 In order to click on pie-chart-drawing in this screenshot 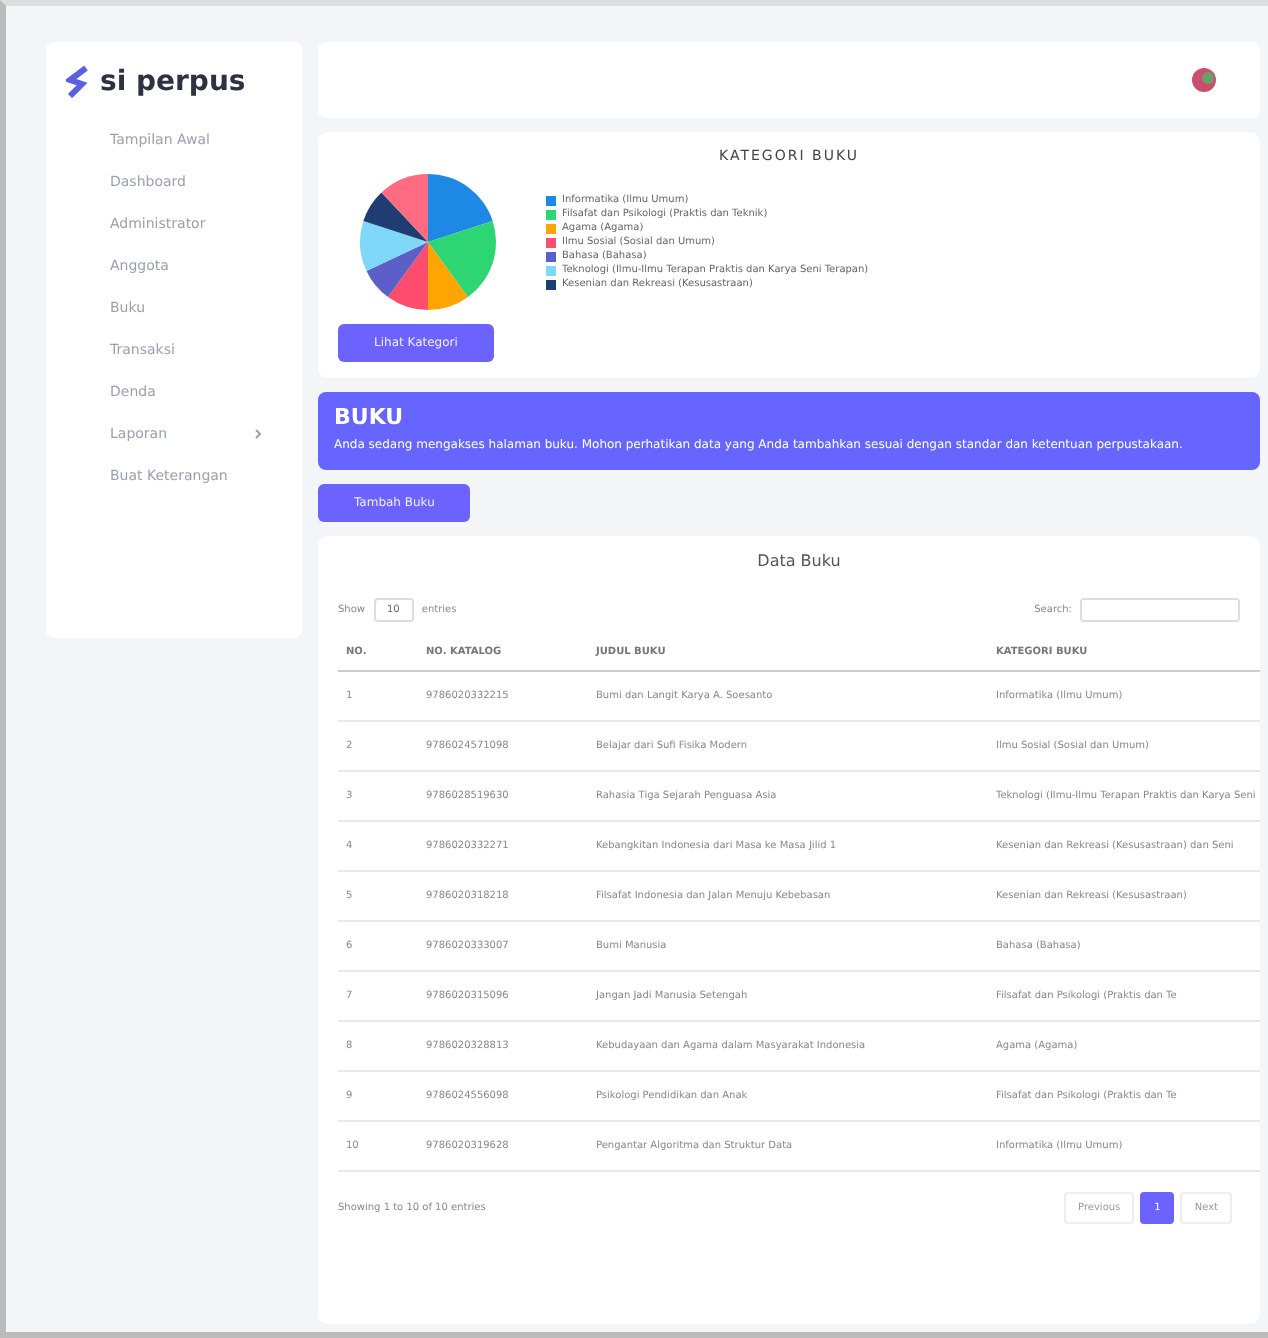, I will do `click(428, 242)`.